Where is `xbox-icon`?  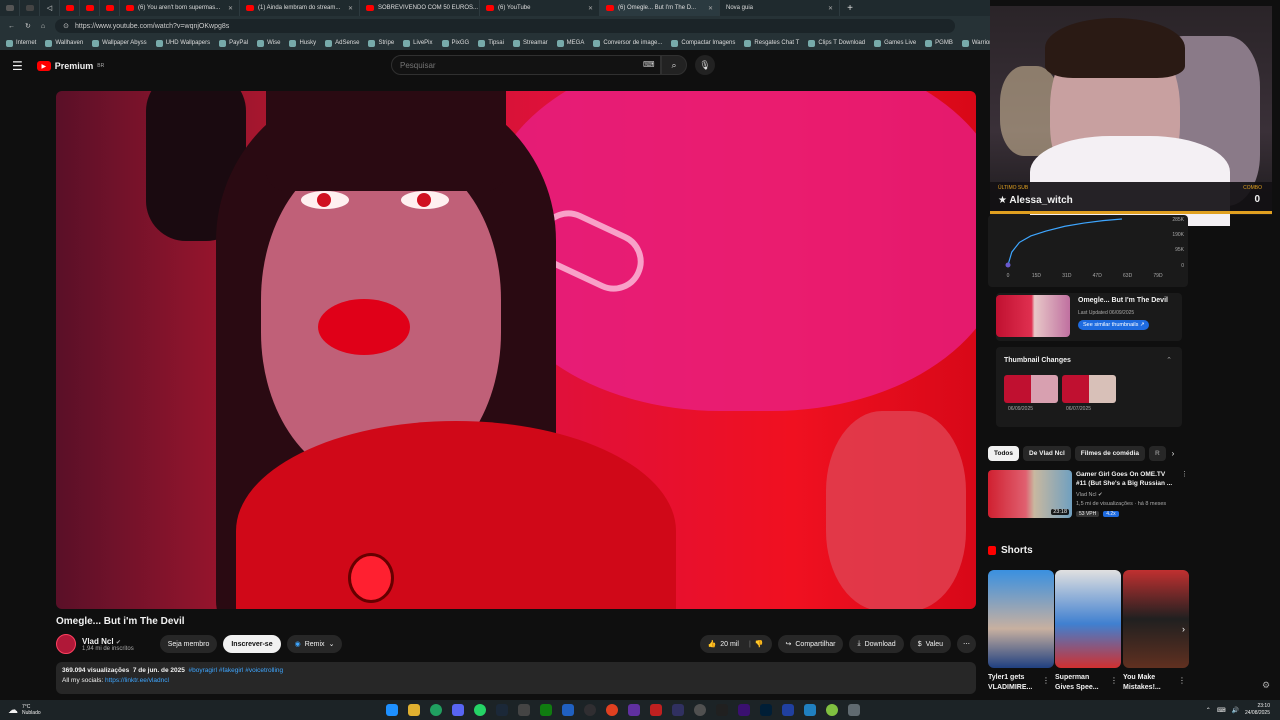 xbox-icon is located at coordinates (545, 710).